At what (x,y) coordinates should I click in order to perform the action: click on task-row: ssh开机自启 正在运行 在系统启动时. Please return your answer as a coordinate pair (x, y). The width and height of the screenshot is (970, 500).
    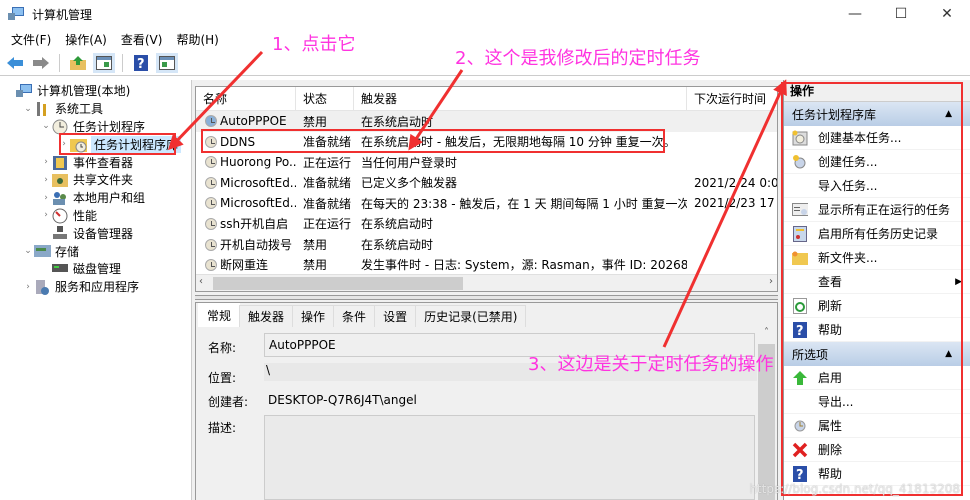
    Looking at the image, I should click on (486, 224).